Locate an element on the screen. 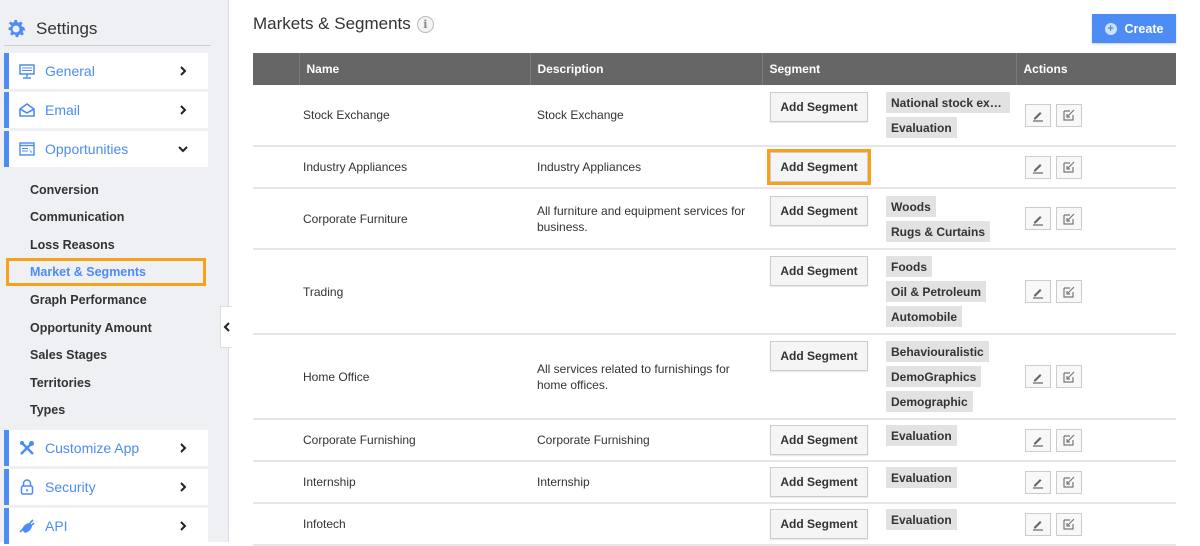  divider is located at coordinates (107, 45).